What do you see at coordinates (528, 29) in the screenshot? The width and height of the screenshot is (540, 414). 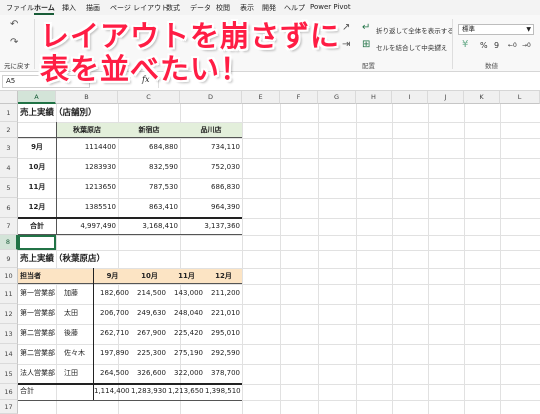 I see `chevron-down-icon: ▼` at bounding box center [528, 29].